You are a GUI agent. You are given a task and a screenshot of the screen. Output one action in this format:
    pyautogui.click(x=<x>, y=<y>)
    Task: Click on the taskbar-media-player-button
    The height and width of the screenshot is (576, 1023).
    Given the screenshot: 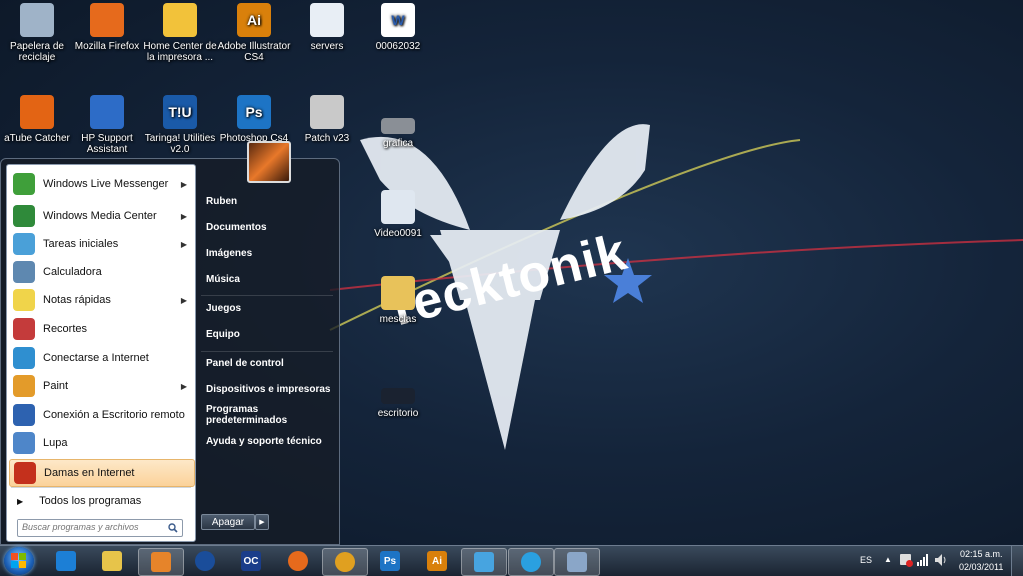 What is the action you would take?
    pyautogui.click(x=161, y=562)
    